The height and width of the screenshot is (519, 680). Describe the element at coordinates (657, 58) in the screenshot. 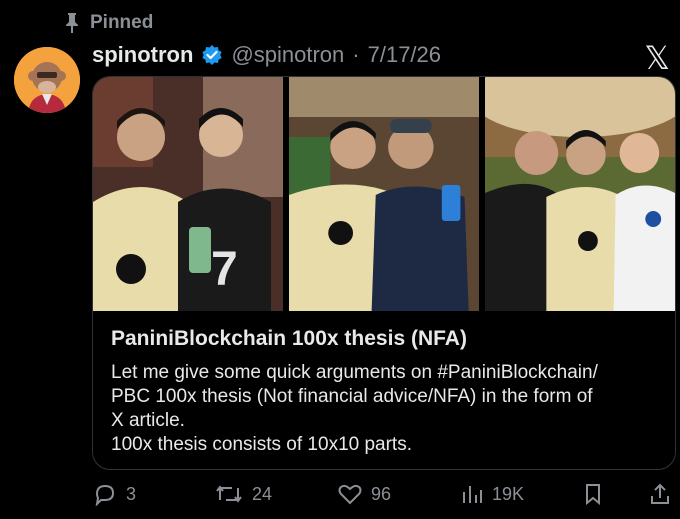

I see `x-logo-icon: 𝕏` at that location.